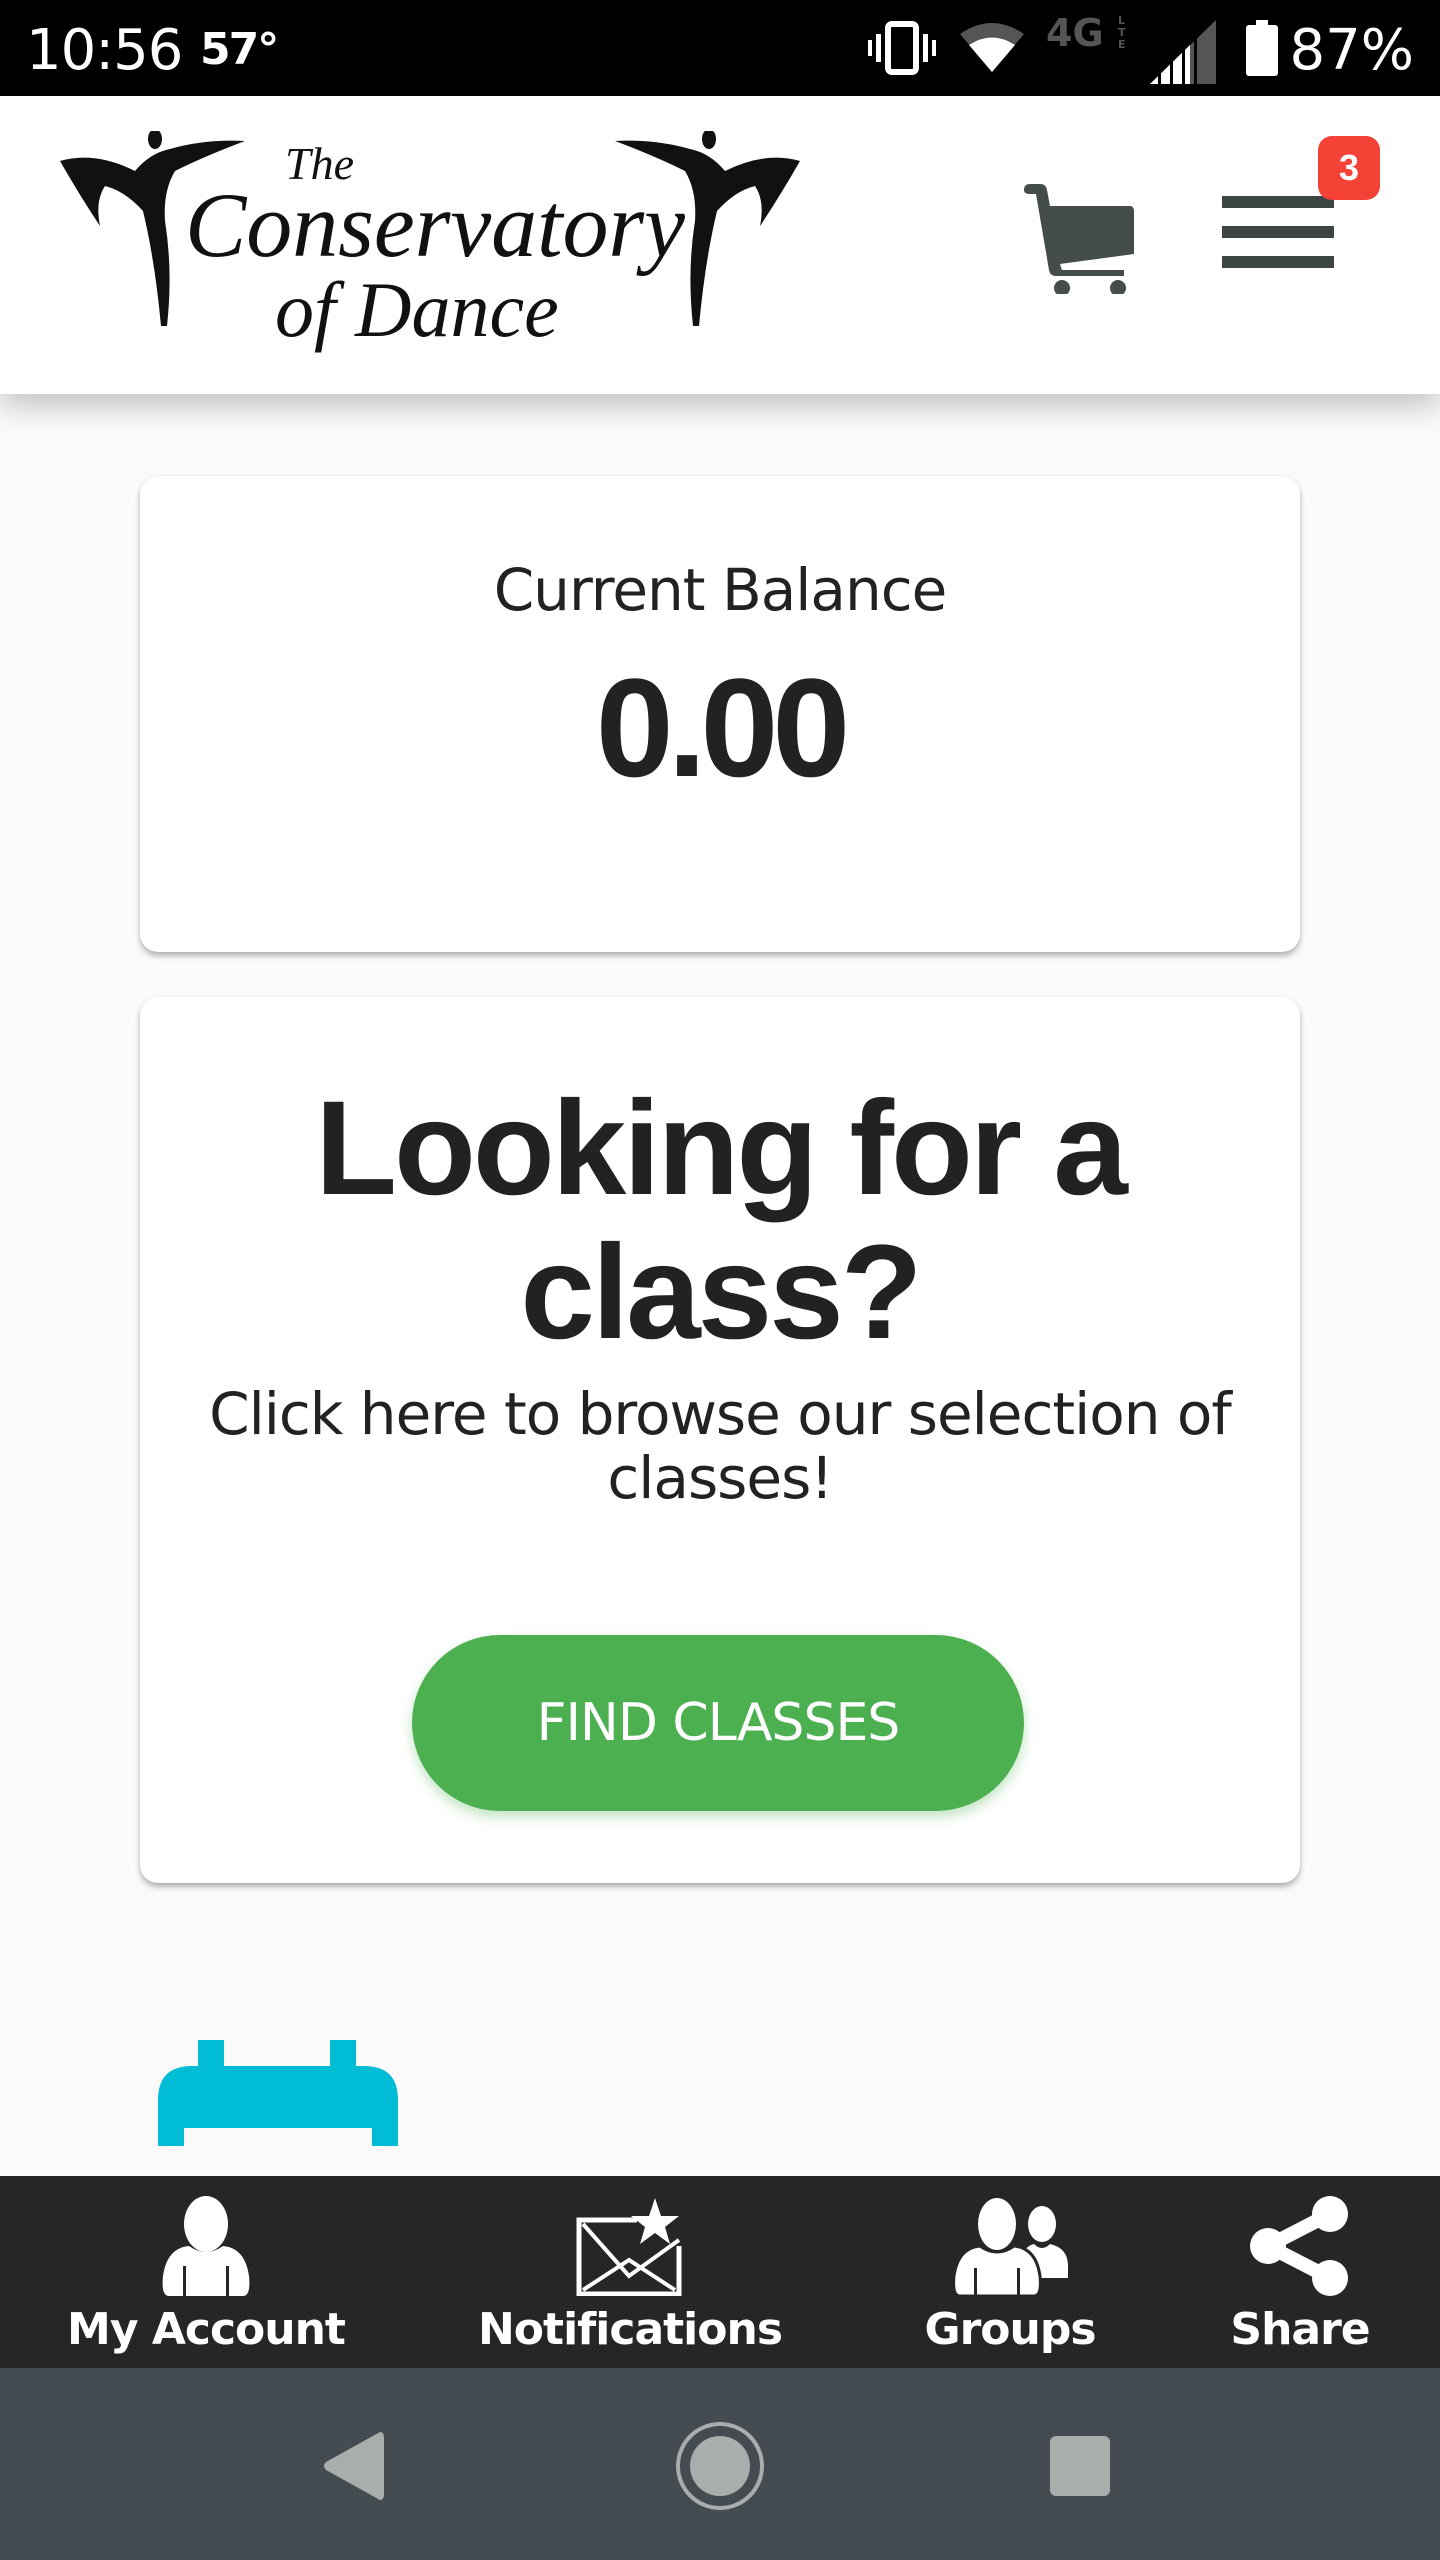  Describe the element at coordinates (435, 225) in the screenshot. I see `logo-text-conservatory: Conservatory` at that location.